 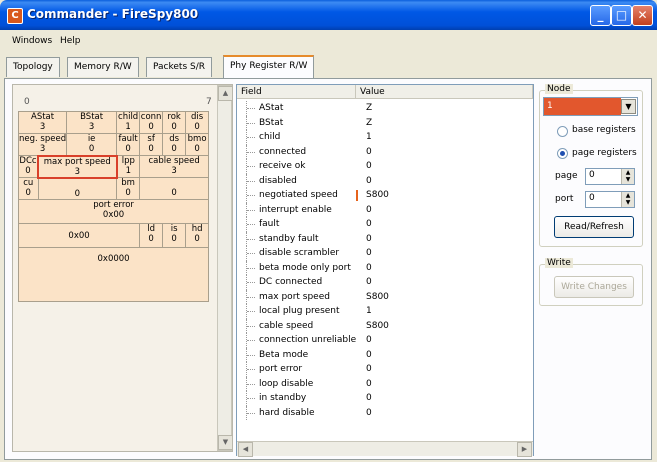 What do you see at coordinates (77, 166) in the screenshot?
I see `cell-max-port-speed: max port speed 3` at bounding box center [77, 166].